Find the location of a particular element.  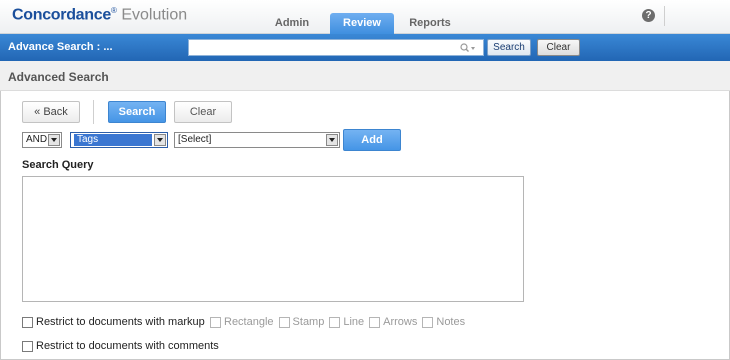

markup-type-options: Rectangle Stamp Line Arrows Notes is located at coordinates (340, 322).